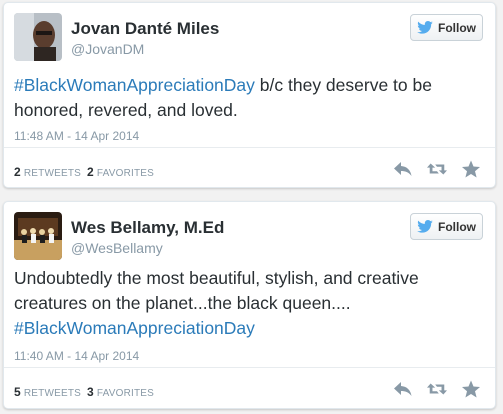  Describe the element at coordinates (76, 136) in the screenshot. I see `timestamp: 11:48 AM - 14 Apr 2014` at that location.